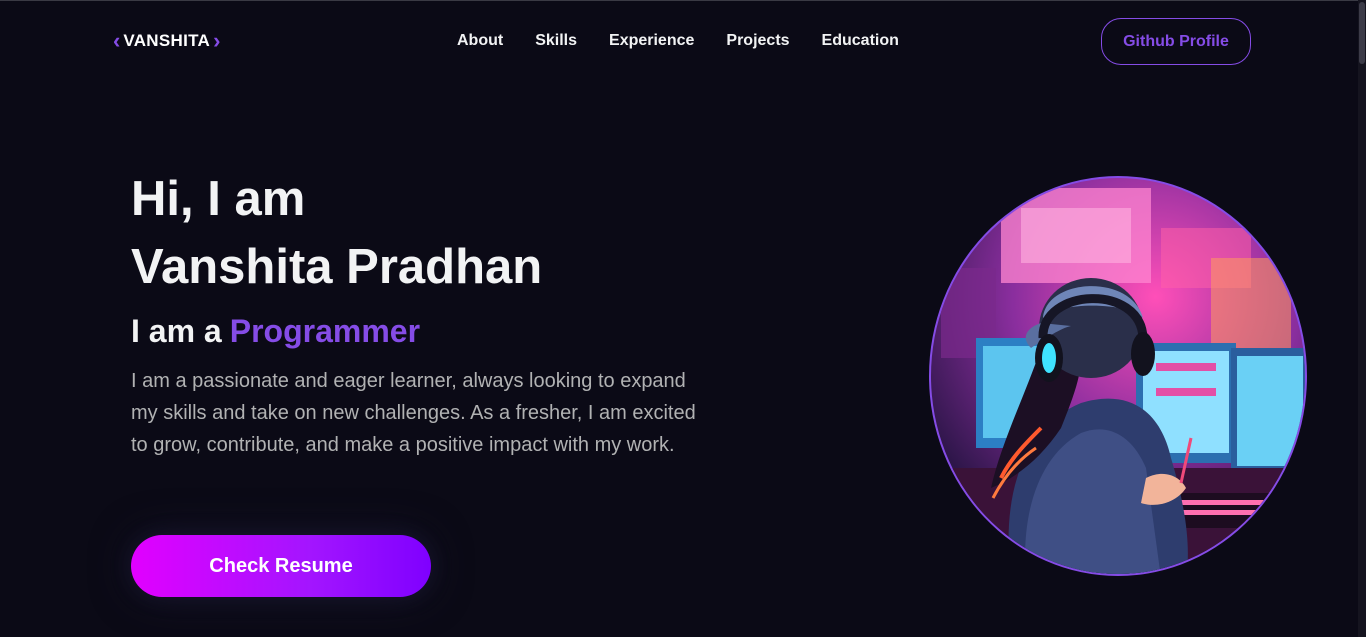 Image resolution: width=1366 pixels, height=637 pixels. What do you see at coordinates (325, 331) in the screenshot?
I see `role-typewriter-text: Programmer` at bounding box center [325, 331].